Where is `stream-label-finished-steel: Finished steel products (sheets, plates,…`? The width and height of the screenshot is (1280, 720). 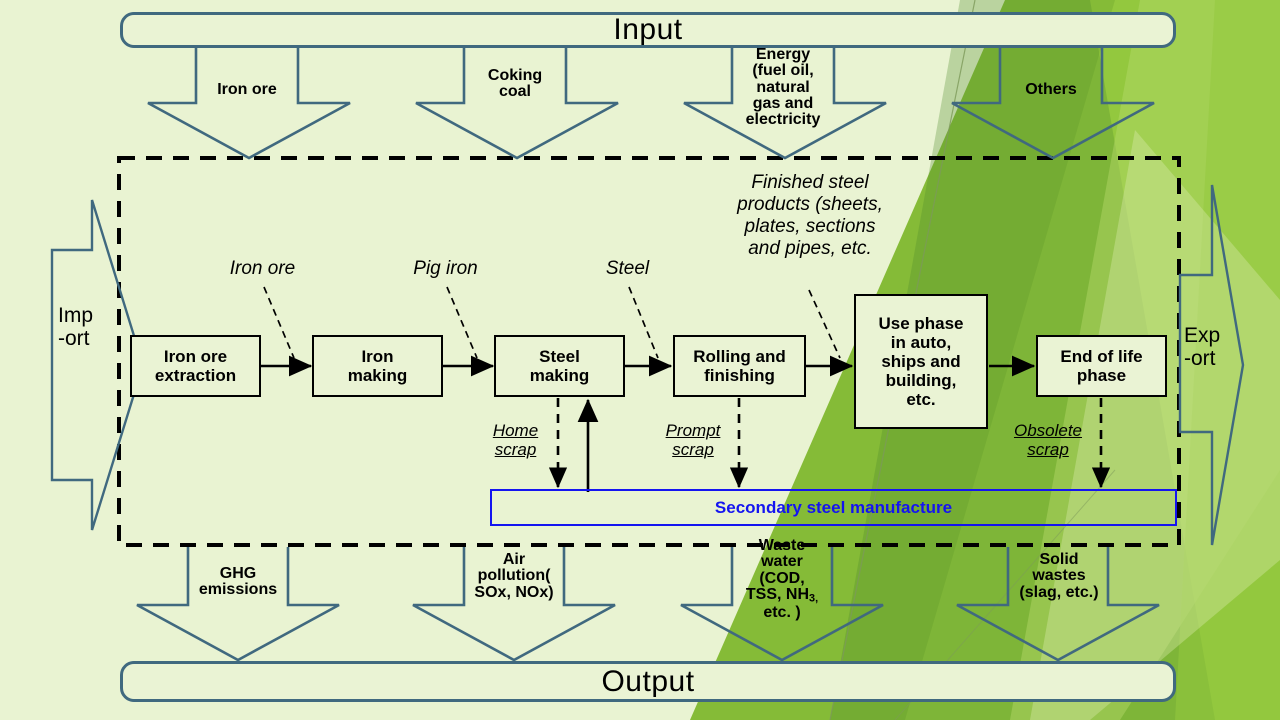 stream-label-finished-steel: Finished steel products (sheets, plates,… is located at coordinates (810, 215).